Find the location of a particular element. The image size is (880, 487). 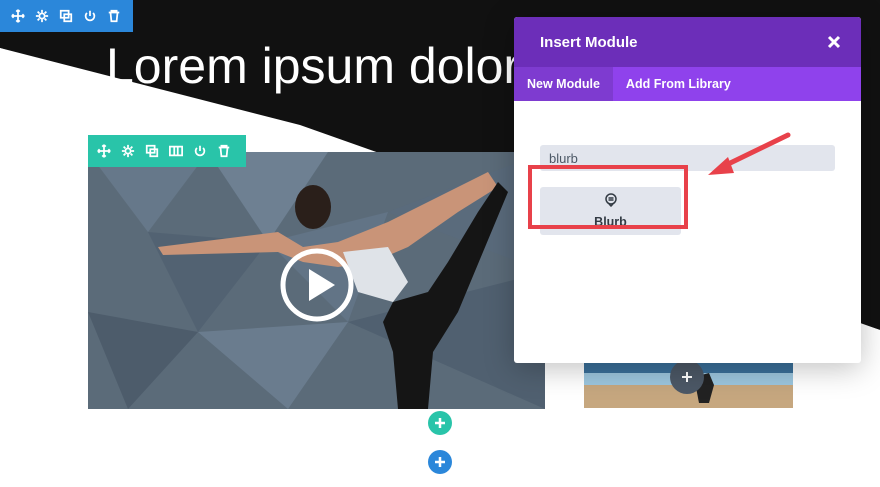

annotation-arrow is located at coordinates (749, 153).